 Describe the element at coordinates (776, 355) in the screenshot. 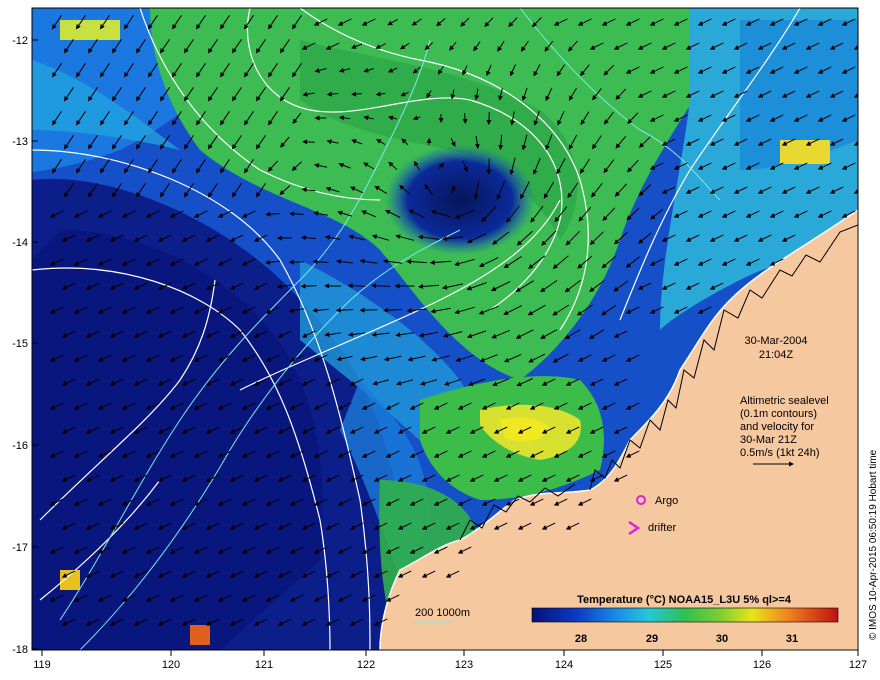

I see `datetime-line2: 21:04Z` at that location.